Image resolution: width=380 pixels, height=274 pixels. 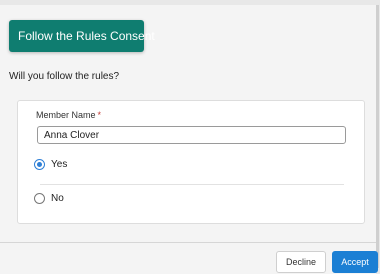 What do you see at coordinates (192, 184) in the screenshot?
I see `options-divider` at bounding box center [192, 184].